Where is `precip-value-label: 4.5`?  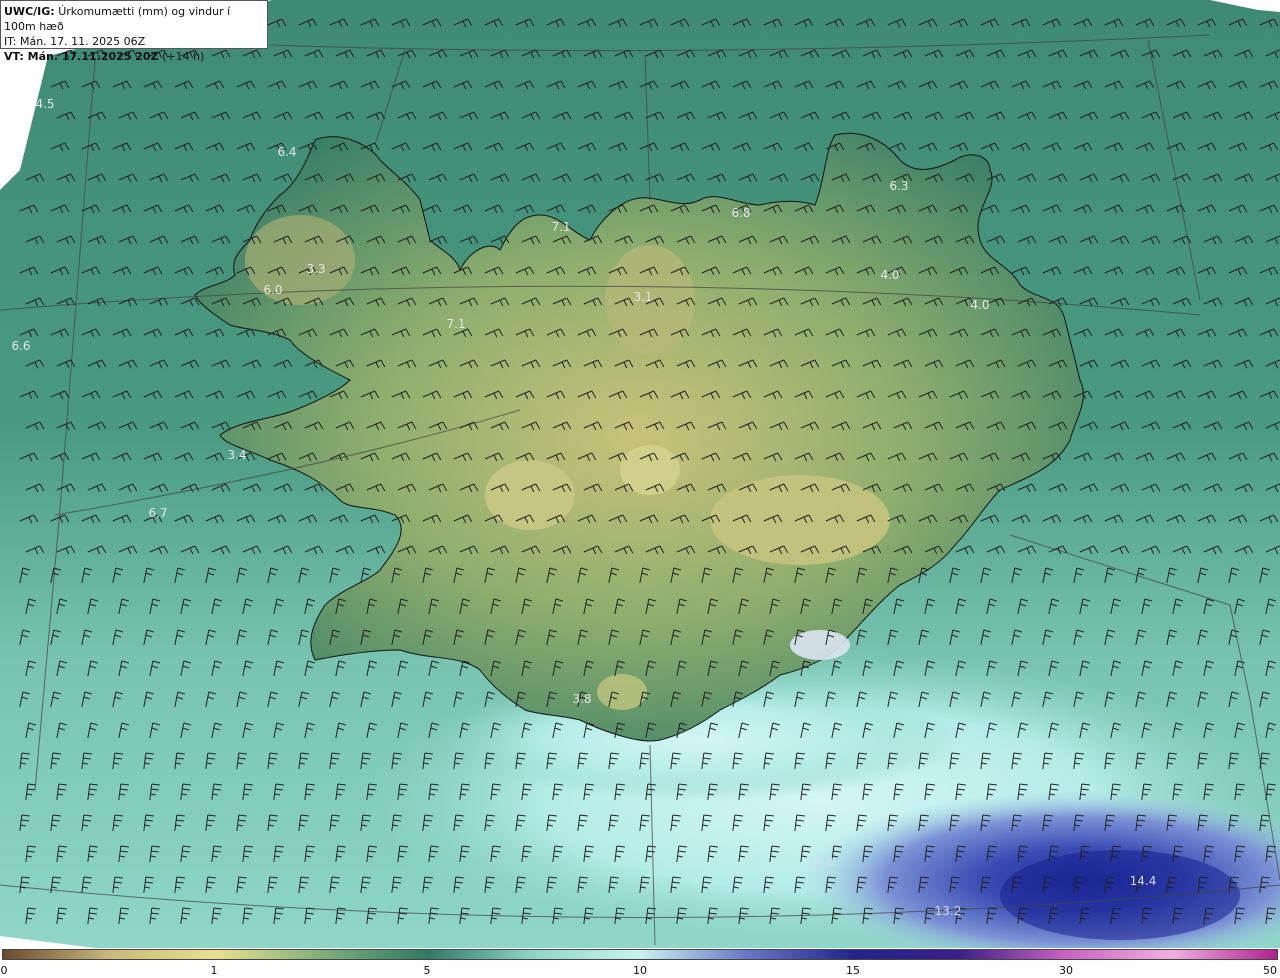 precip-value-label: 4.5 is located at coordinates (44, 104).